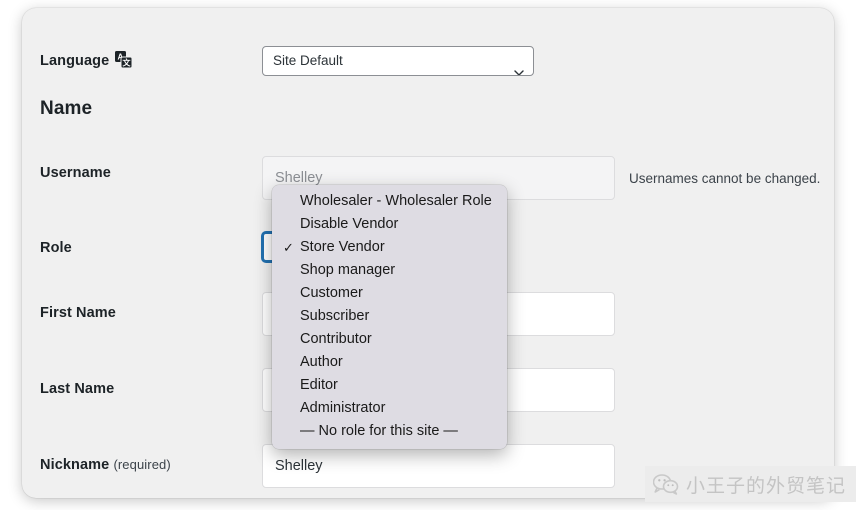 This screenshot has height=510, width=856. I want to click on role-menu-item-label: — No role for this site —, so click(379, 431).